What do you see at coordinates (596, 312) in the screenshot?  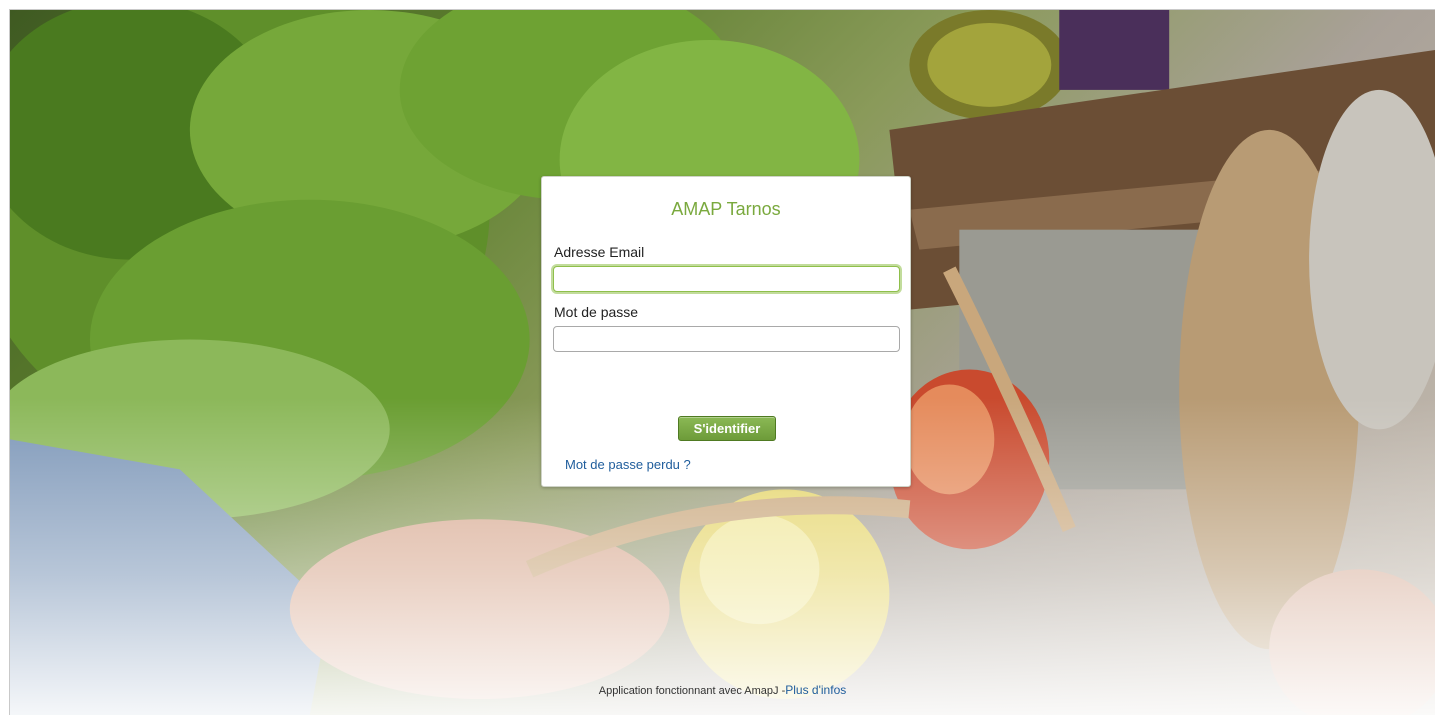 I see `password-label: Mot de passe` at bounding box center [596, 312].